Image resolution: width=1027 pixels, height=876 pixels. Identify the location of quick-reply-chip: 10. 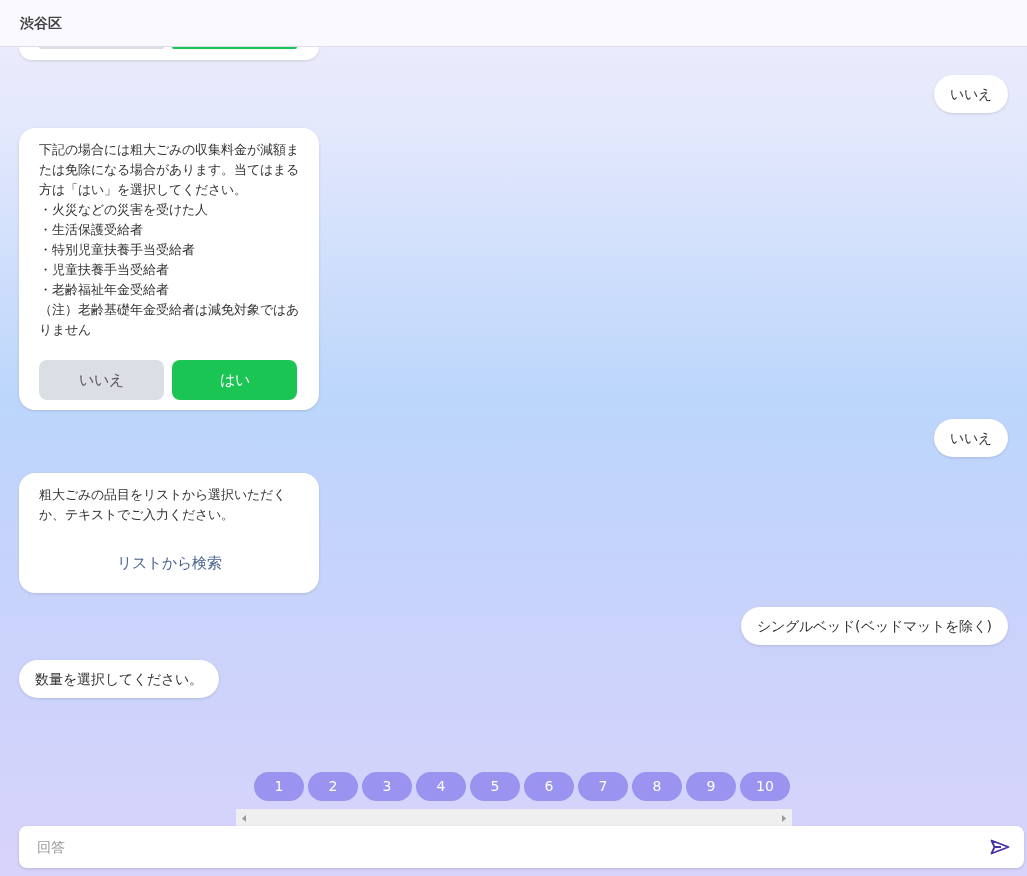
(765, 786).